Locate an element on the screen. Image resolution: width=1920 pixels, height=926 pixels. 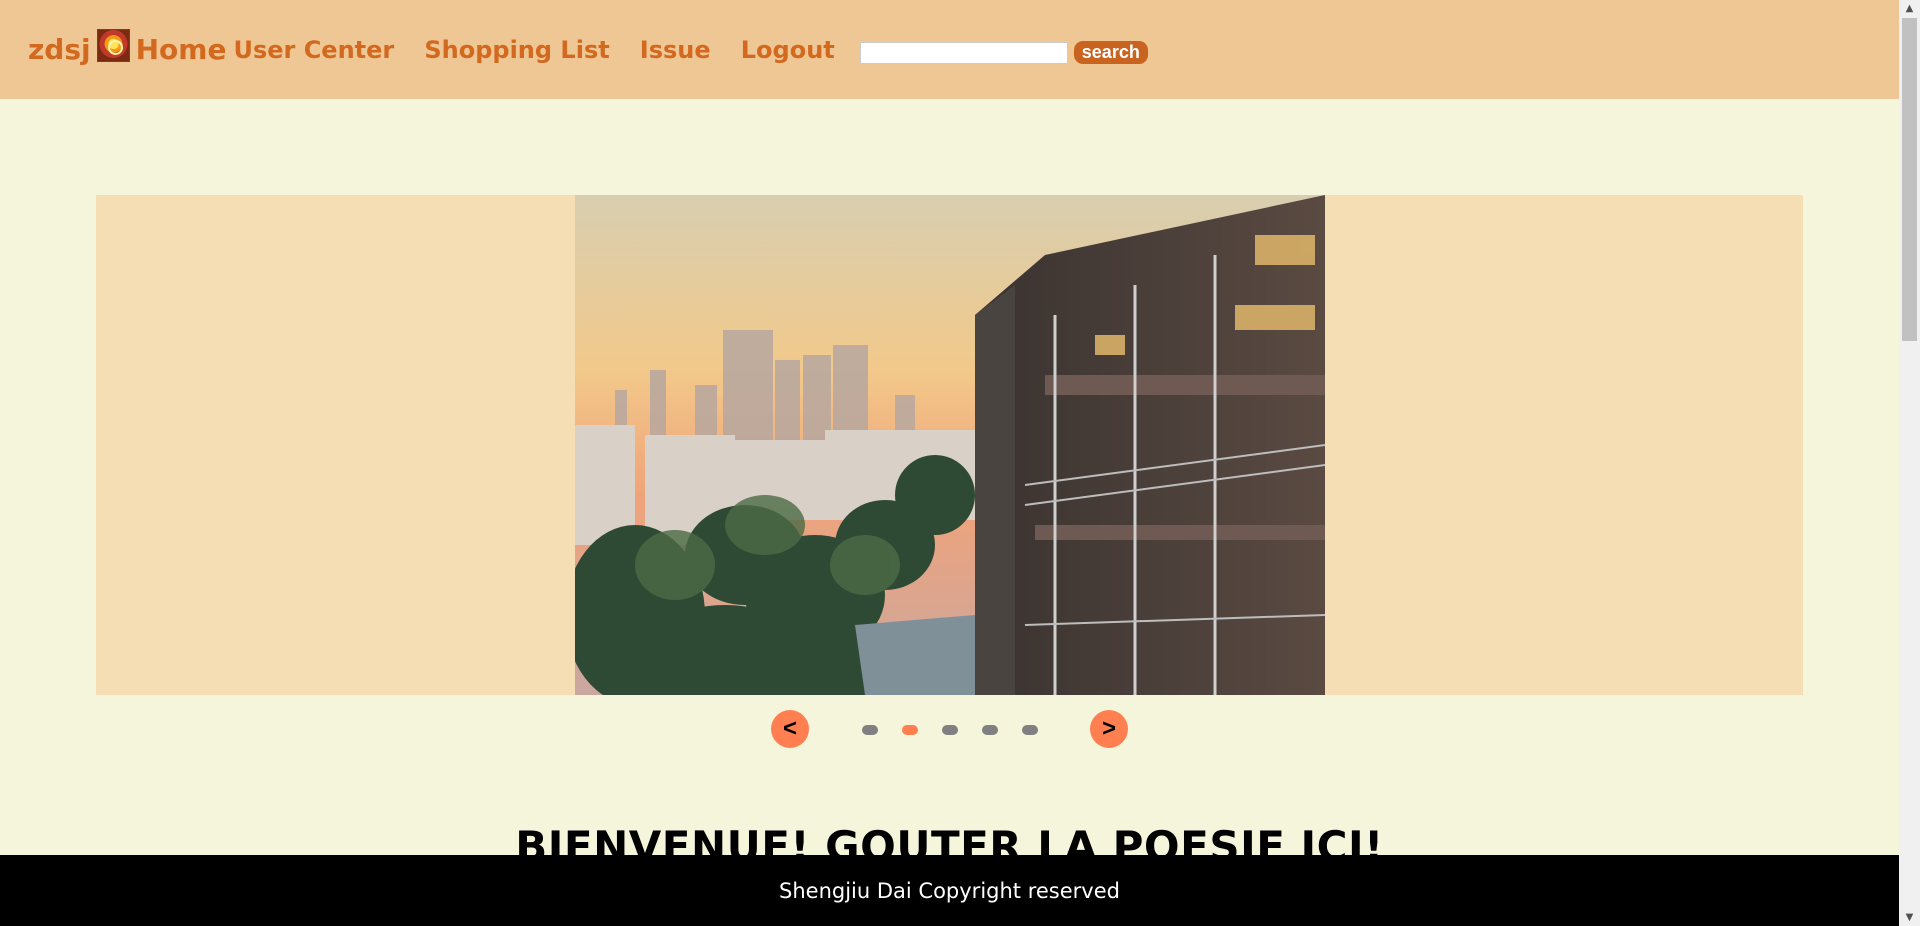
nav-issue: Issue is located at coordinates (675, 50).